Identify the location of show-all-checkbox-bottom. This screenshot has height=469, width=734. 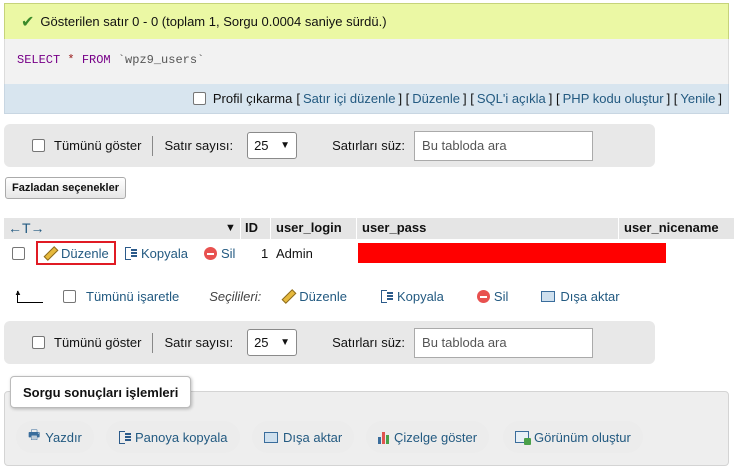
(38, 342).